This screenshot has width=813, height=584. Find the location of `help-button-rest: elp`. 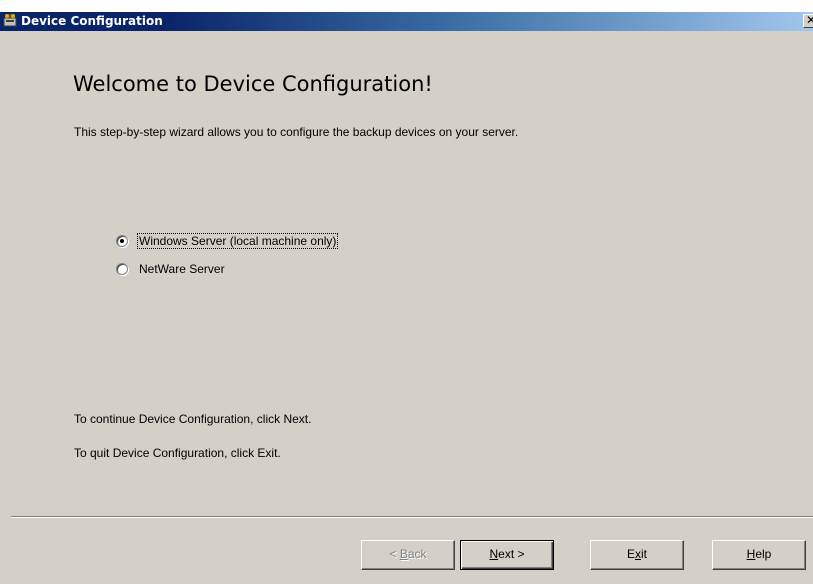

help-button-rest: elp is located at coordinates (763, 554).